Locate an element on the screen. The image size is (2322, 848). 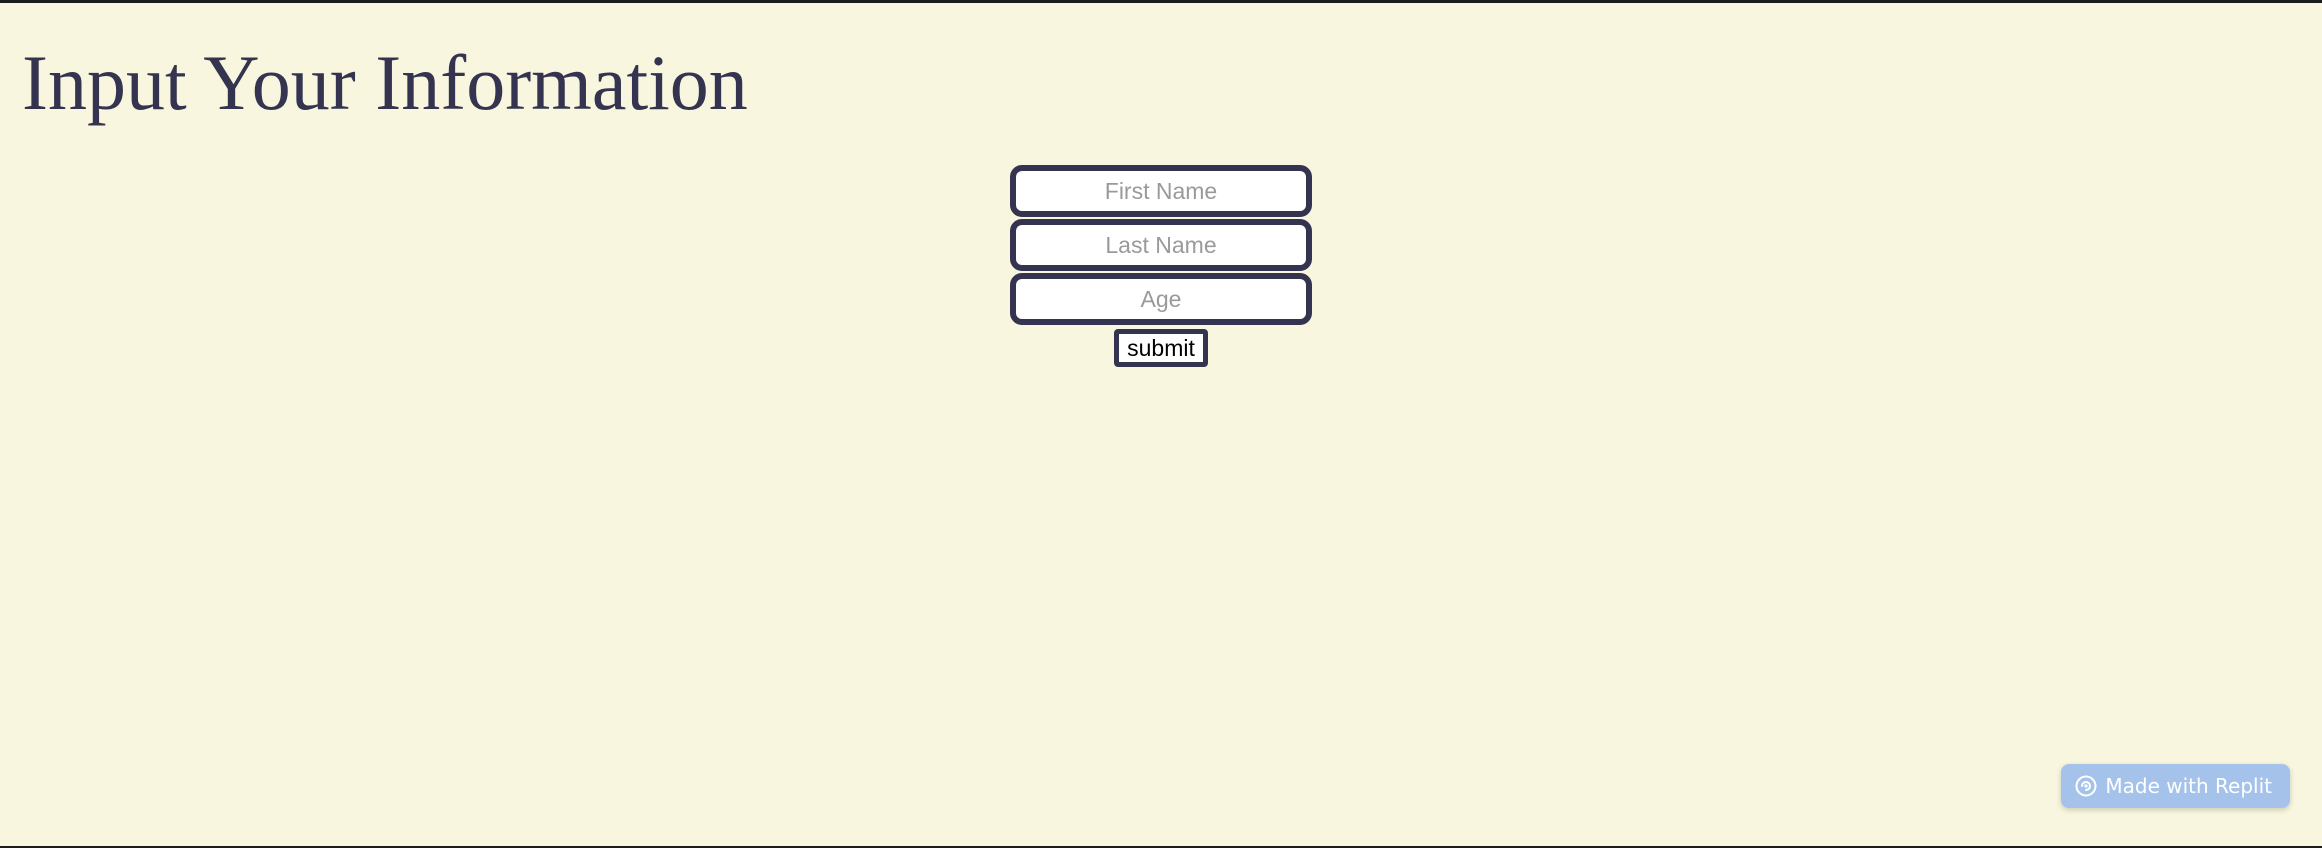
replit-logo-icon is located at coordinates (2086, 786).